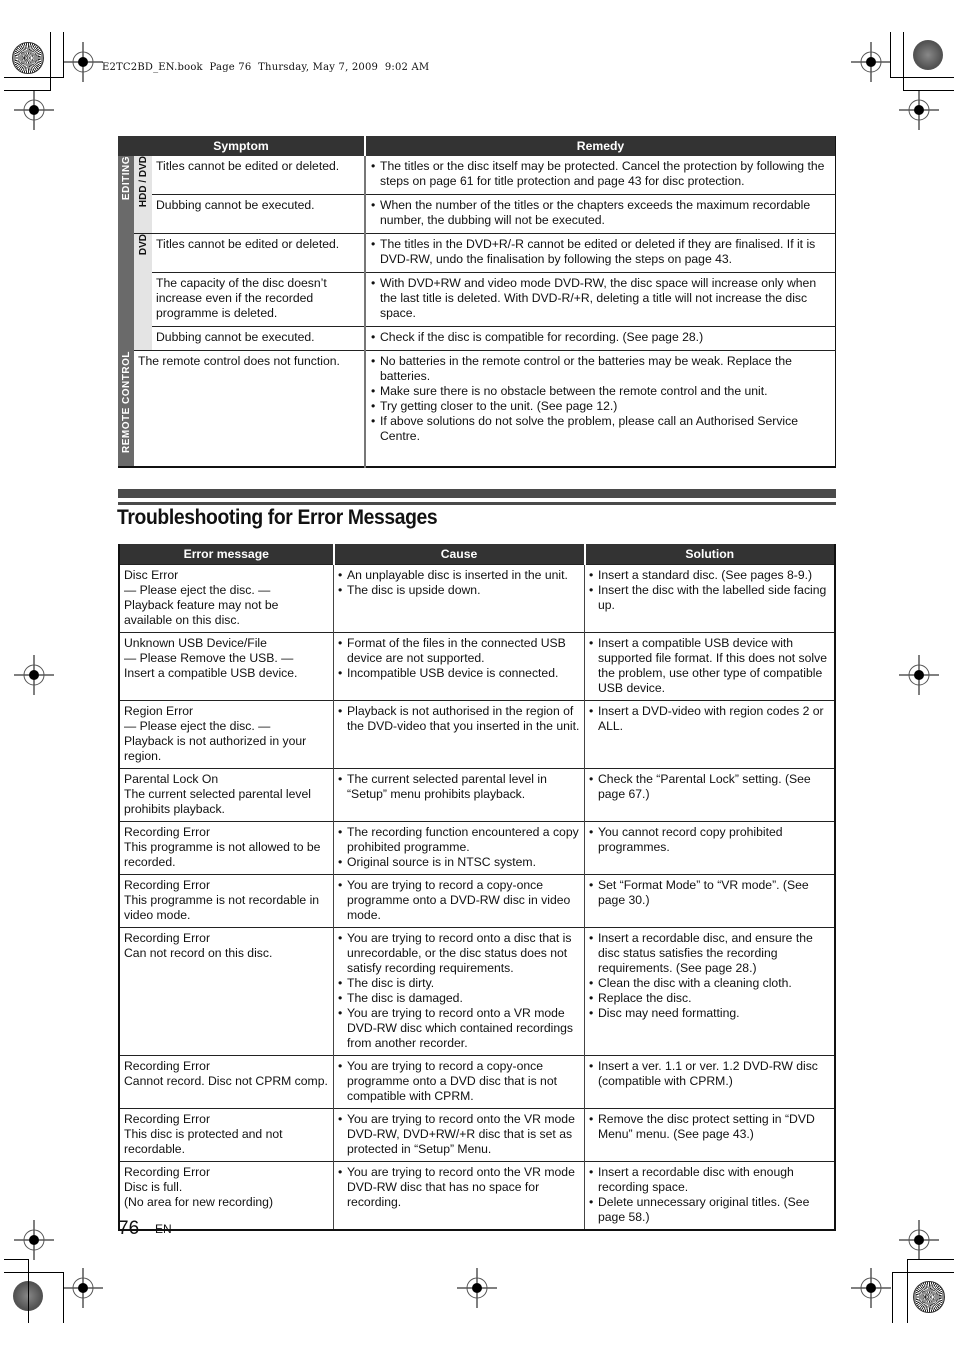  I want to click on bullet-item: The disc is upside down., so click(459, 590).